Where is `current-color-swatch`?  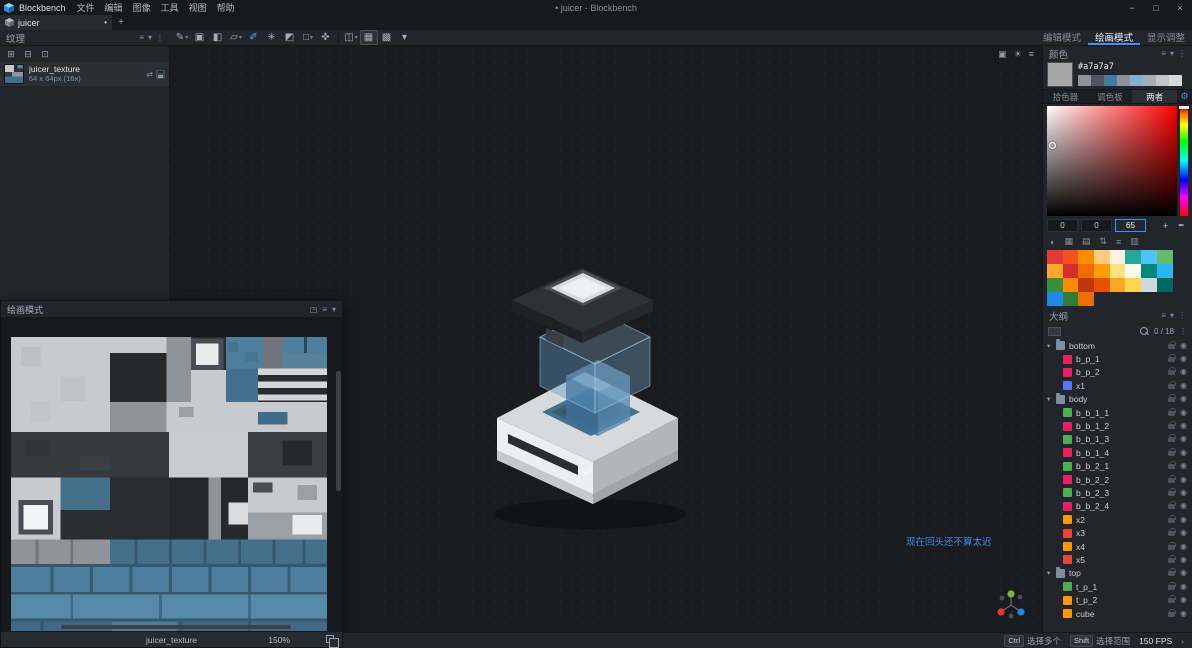 current-color-swatch is located at coordinates (1060, 74).